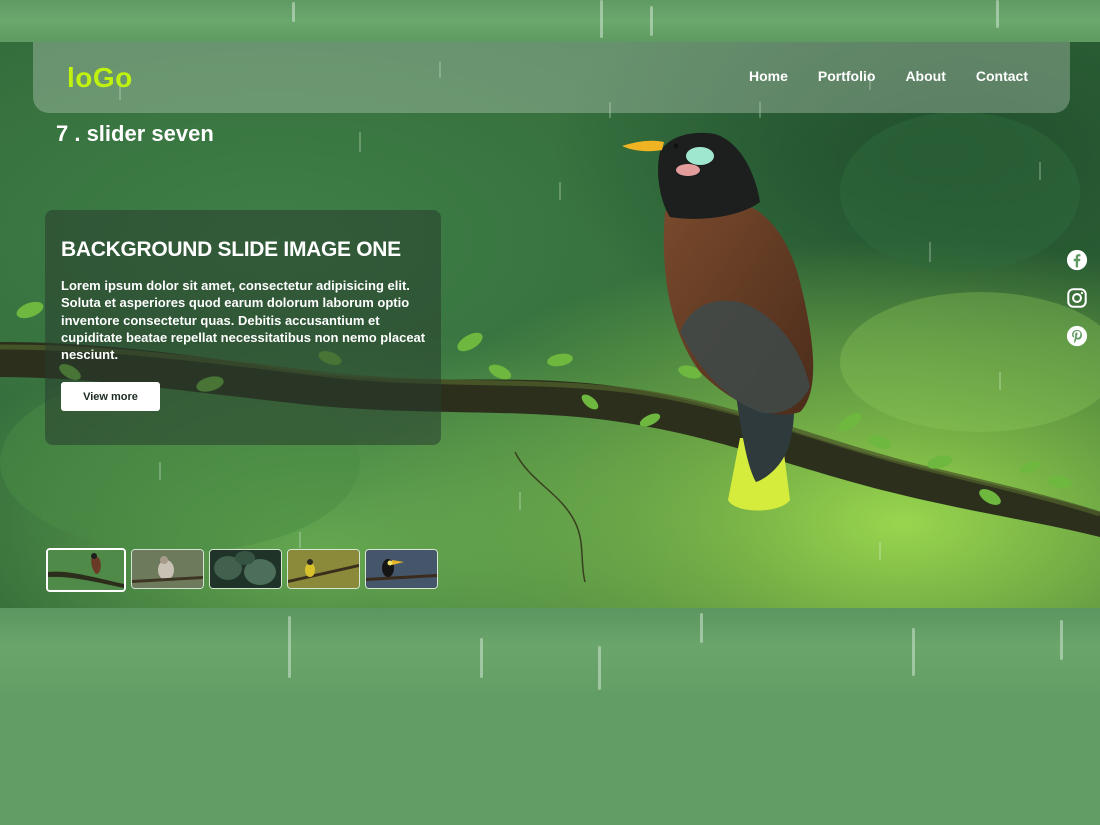 This screenshot has height=825, width=1100. Describe the element at coordinates (100, 78) in the screenshot. I see `logo: loGo` at that location.